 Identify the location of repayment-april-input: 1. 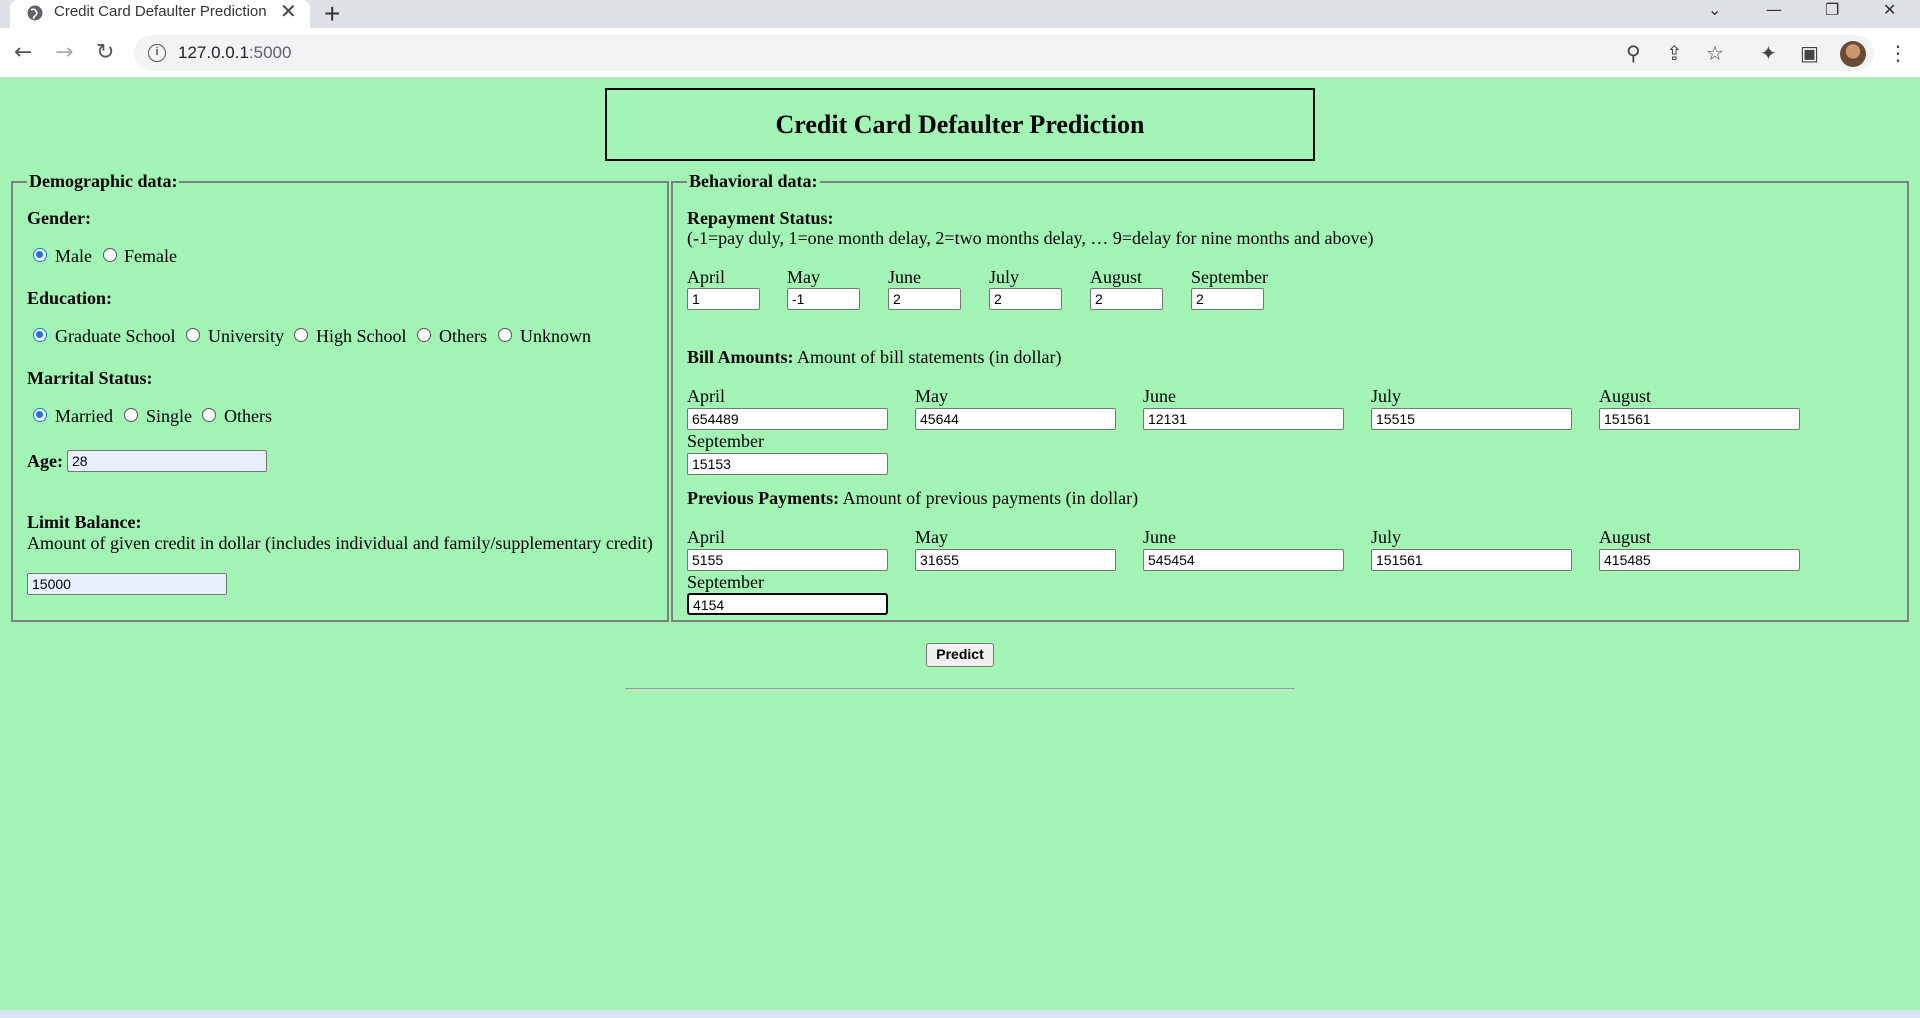
(723, 299).